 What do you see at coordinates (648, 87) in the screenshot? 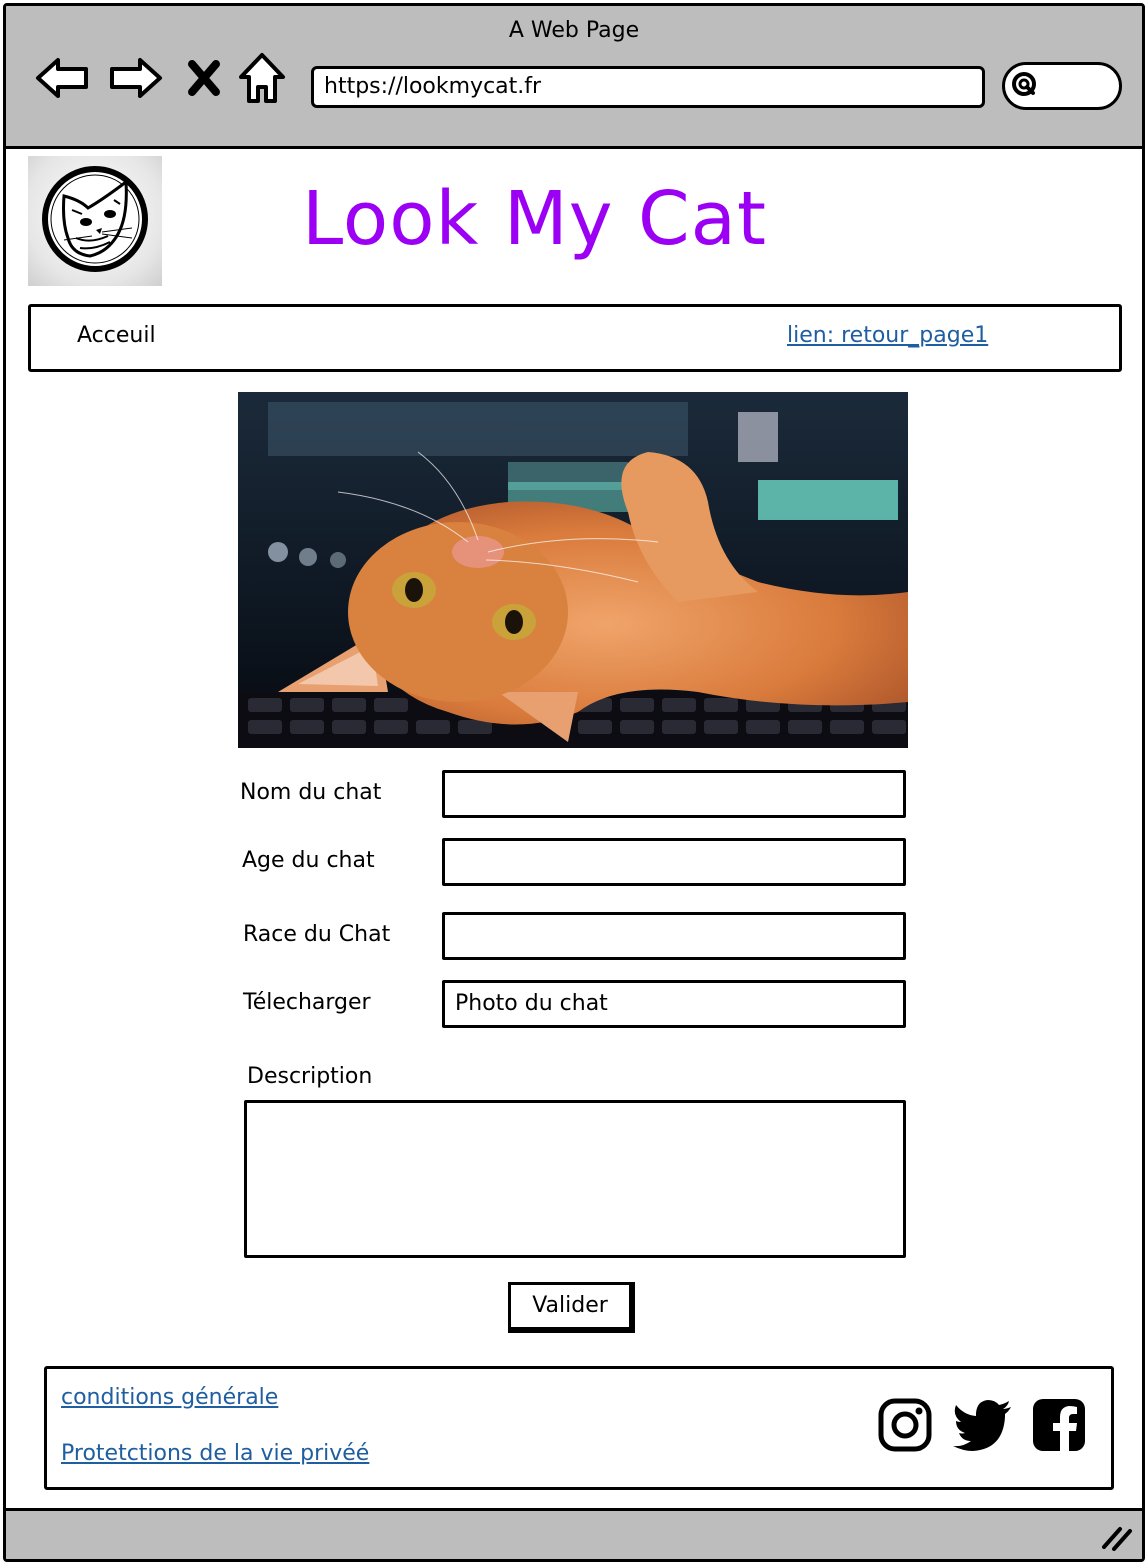
I see `address-bar: https://lookmycat.fr` at bounding box center [648, 87].